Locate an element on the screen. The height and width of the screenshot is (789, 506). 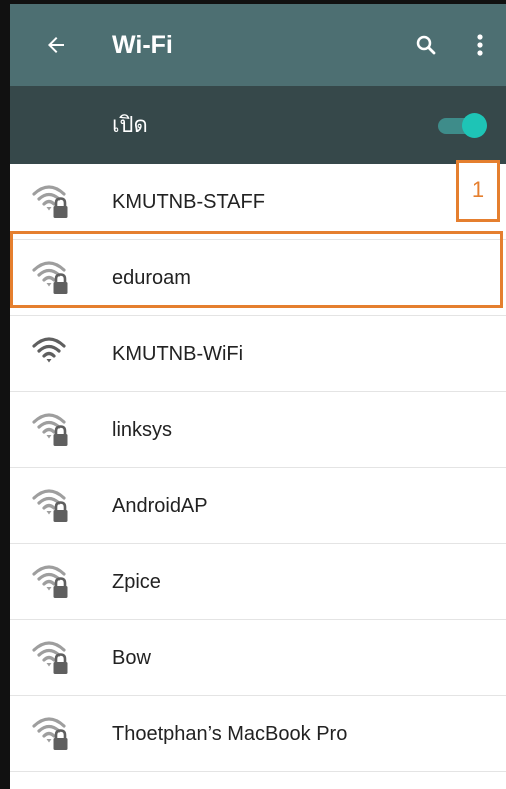
wifi-toggle-bar: เปิด is located at coordinates (258, 125).